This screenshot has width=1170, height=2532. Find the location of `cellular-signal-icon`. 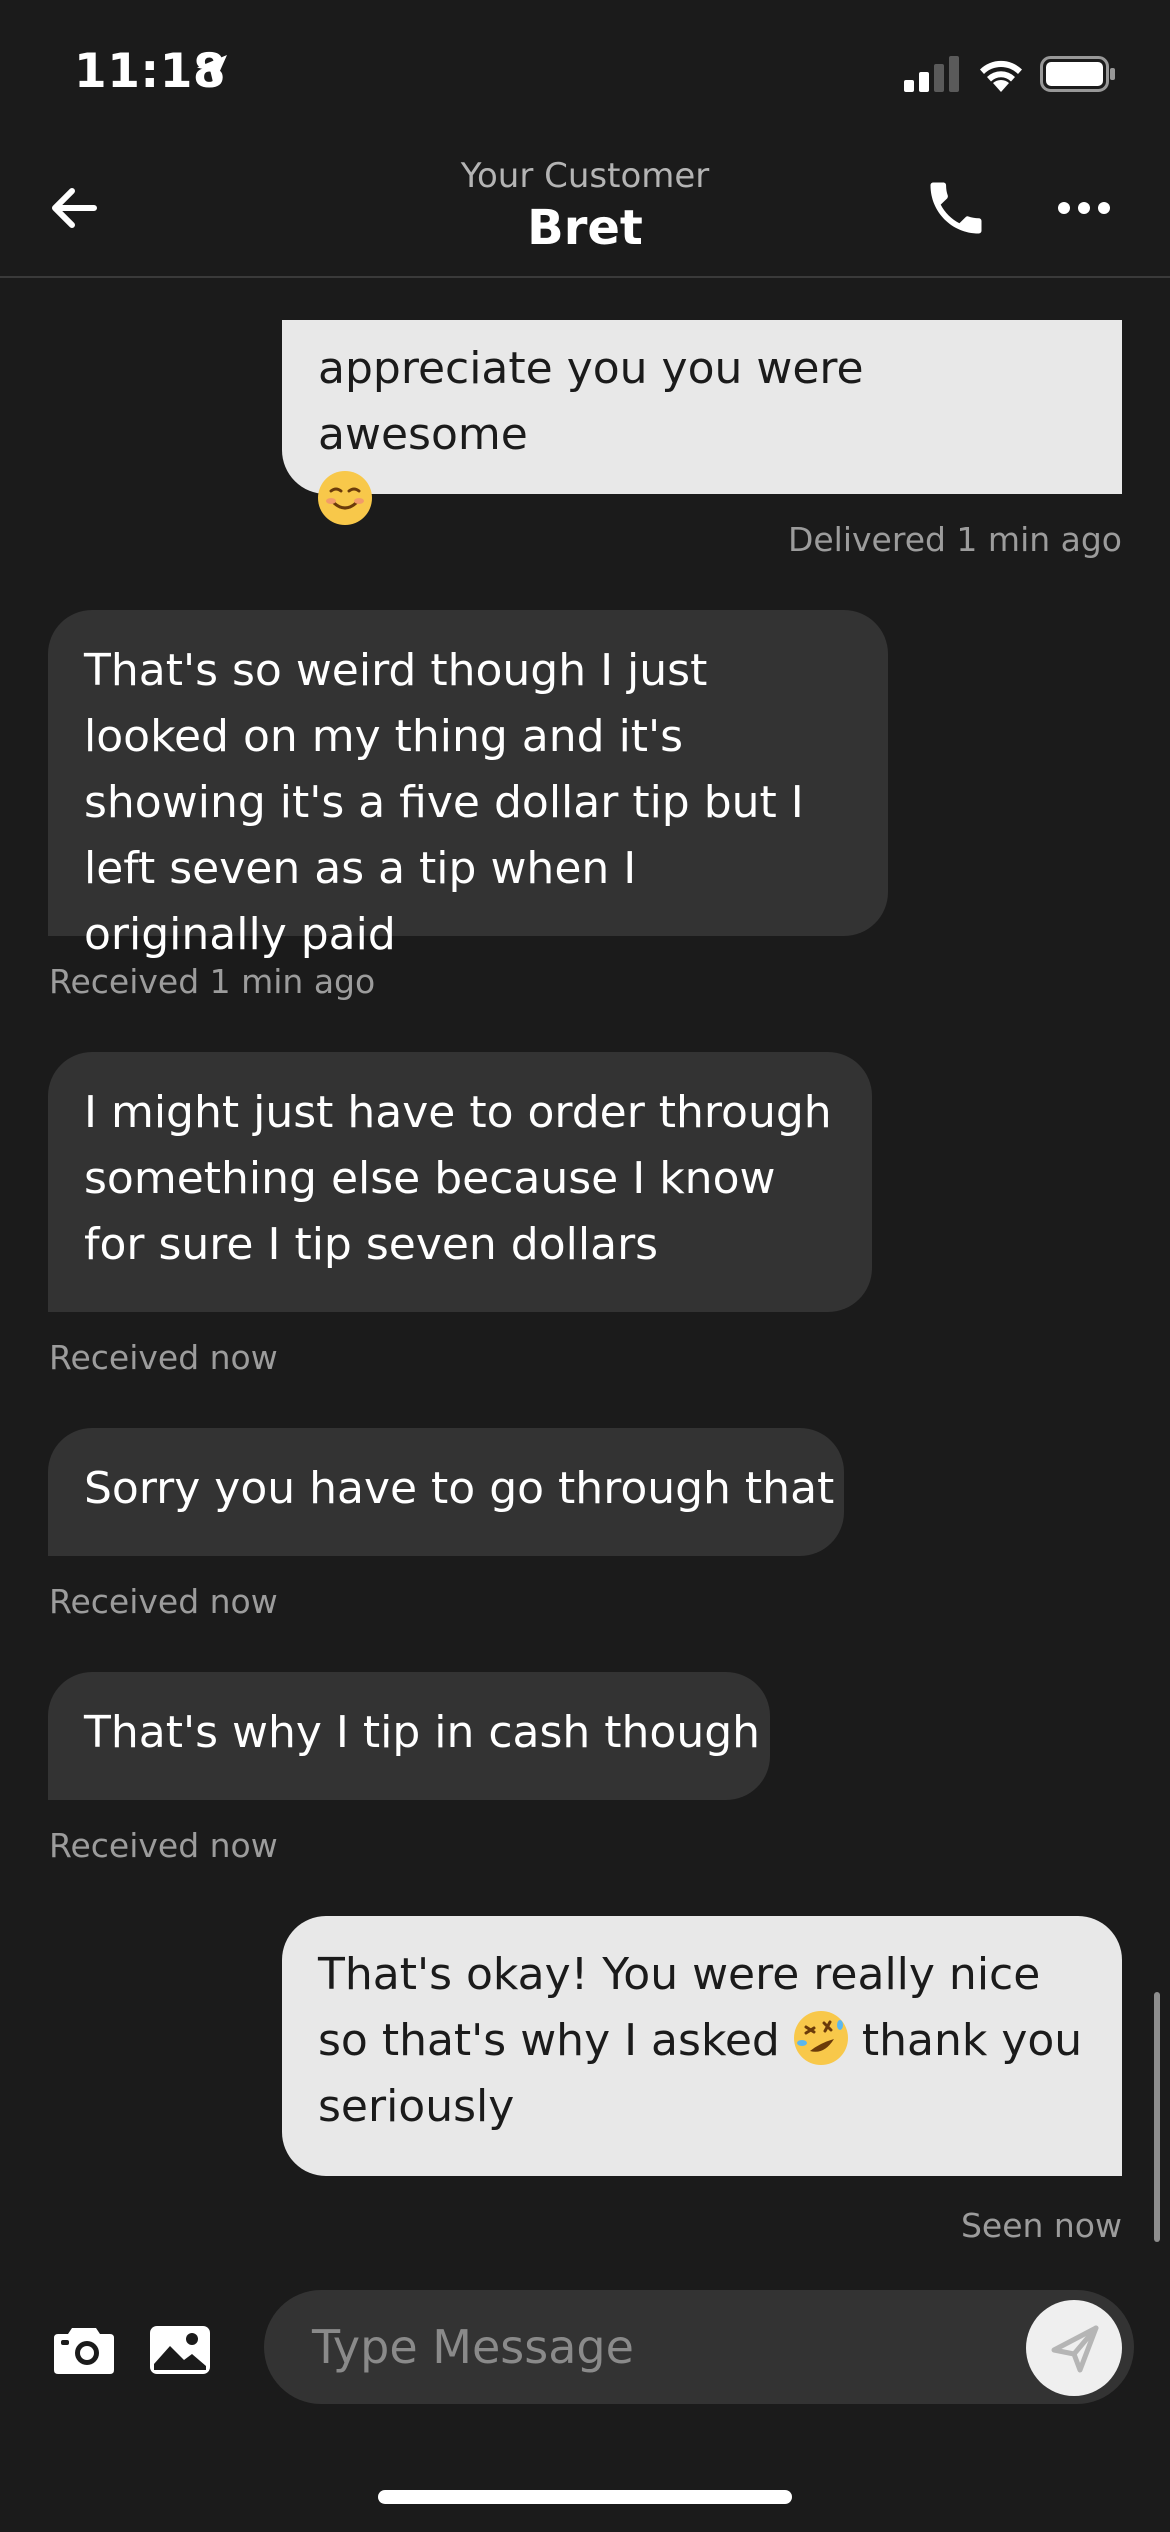

cellular-signal-icon is located at coordinates (931, 74).